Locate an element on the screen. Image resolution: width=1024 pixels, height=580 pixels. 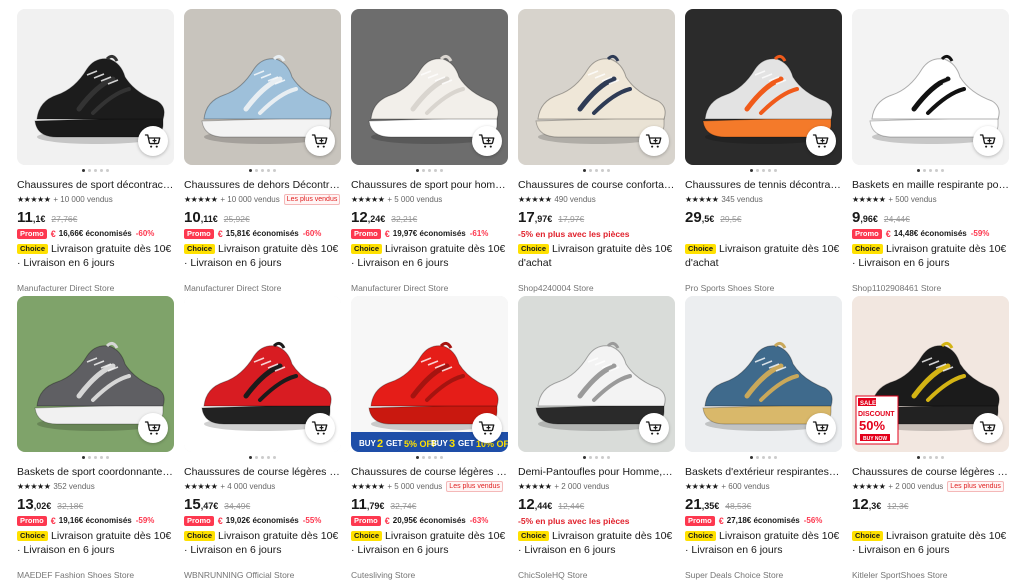
store-name: Shop1102908461 Store is located at coordinates (896, 288).